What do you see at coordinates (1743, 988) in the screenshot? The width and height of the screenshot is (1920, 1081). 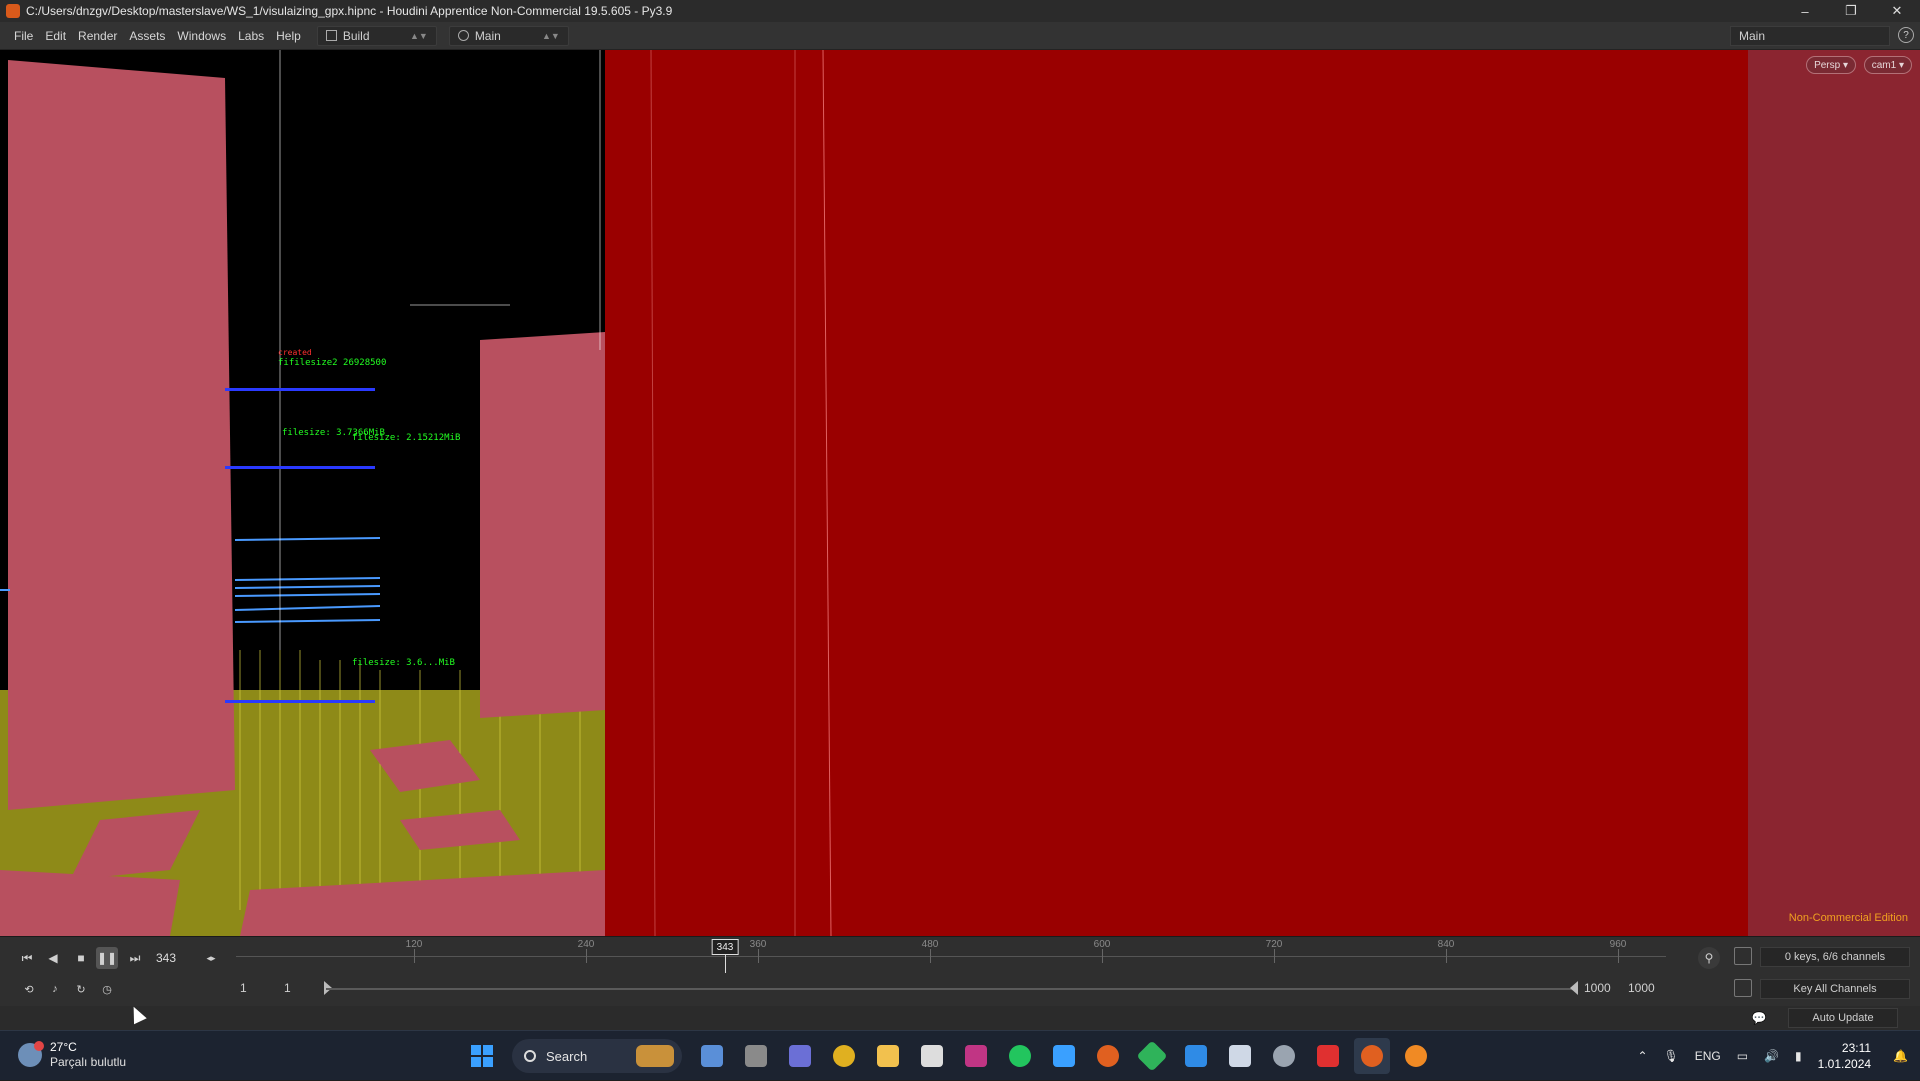 I see `key-set-icon` at bounding box center [1743, 988].